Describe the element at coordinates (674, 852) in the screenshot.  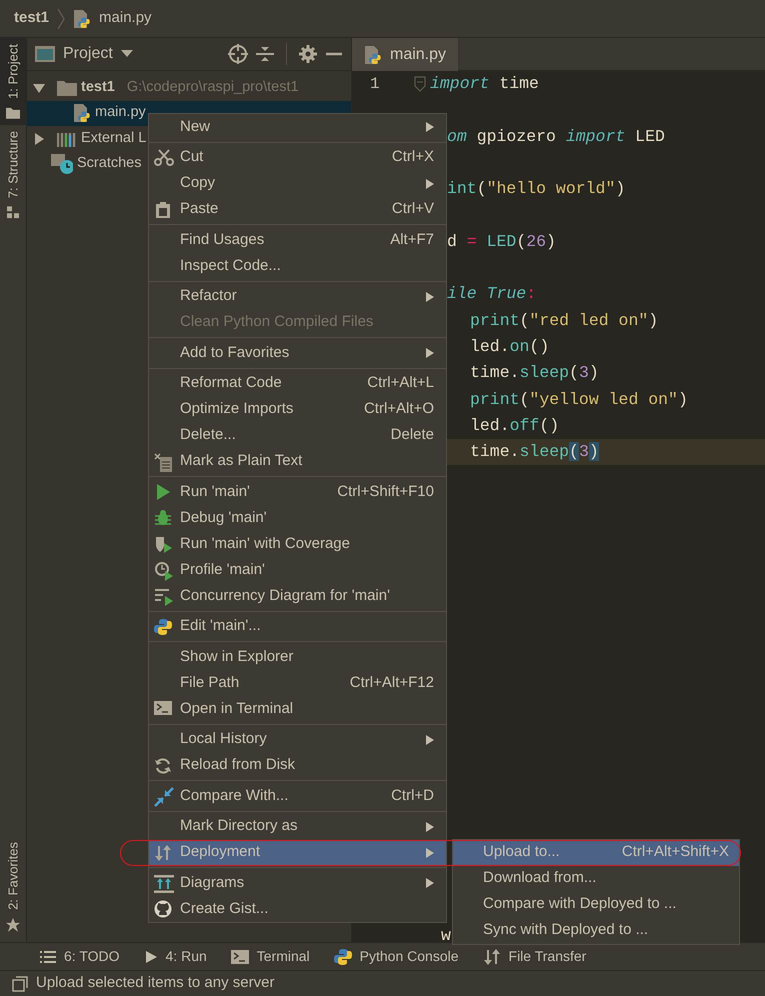
I see `shortcut-text: Ctrl+Alt+Shift+X` at that location.